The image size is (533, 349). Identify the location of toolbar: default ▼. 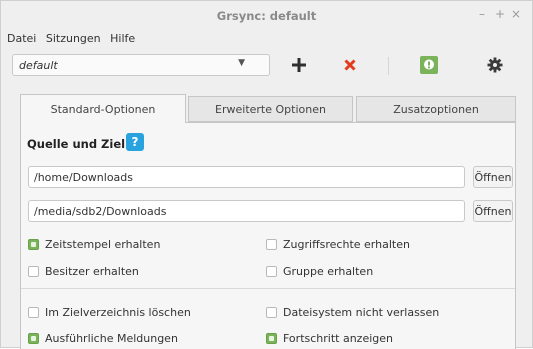
(266, 68).